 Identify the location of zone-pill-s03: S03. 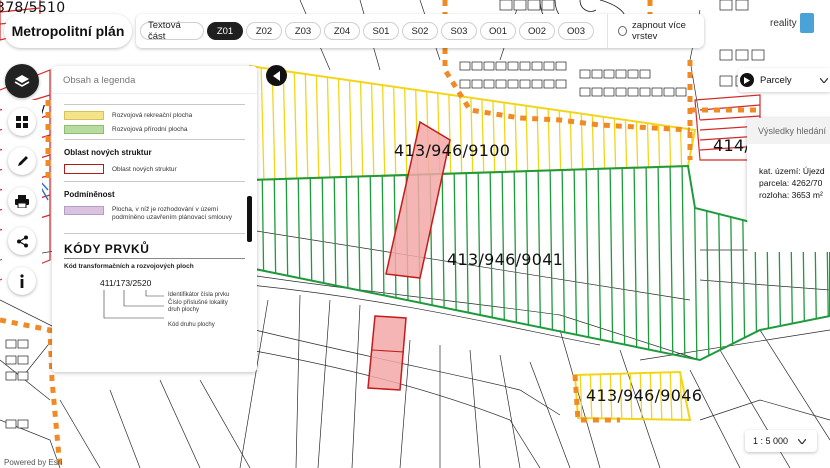
(459, 31).